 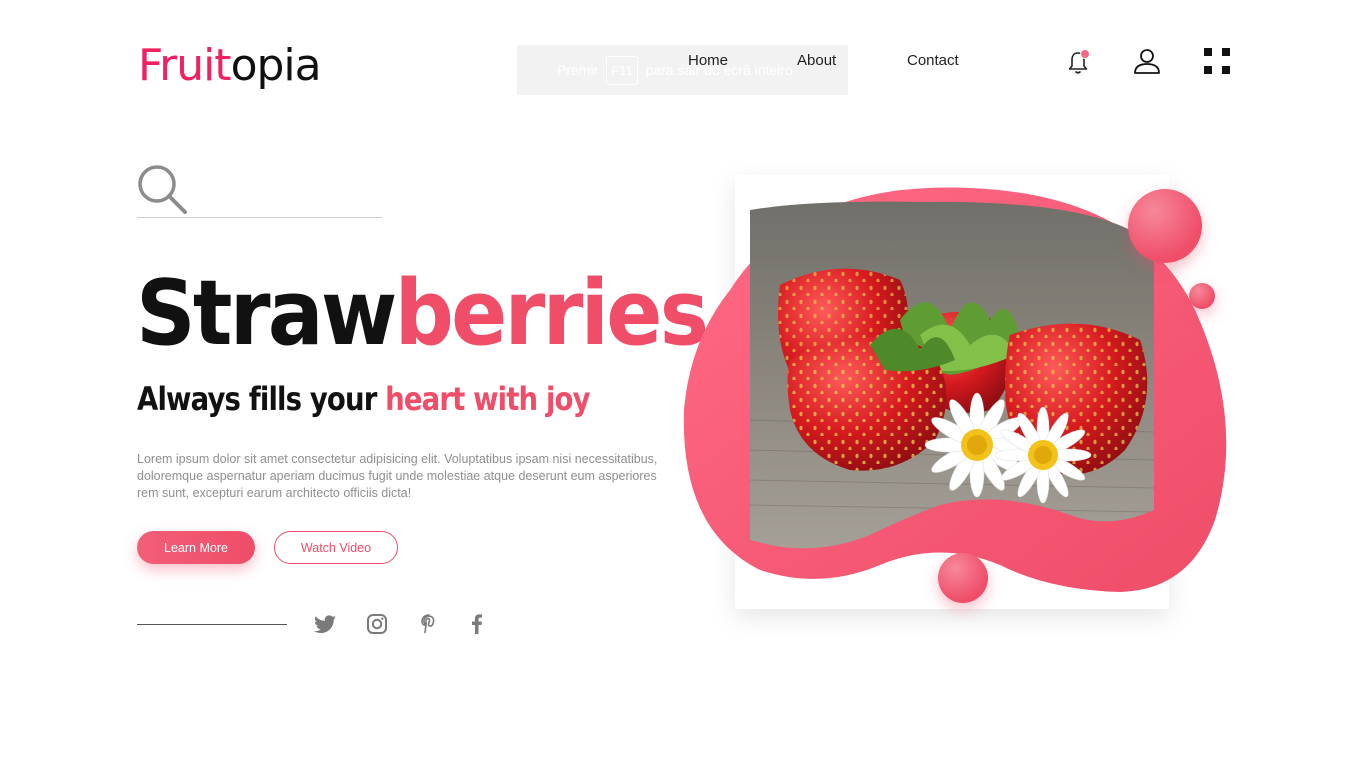 I want to click on decor-circle-large, so click(x=1165, y=226).